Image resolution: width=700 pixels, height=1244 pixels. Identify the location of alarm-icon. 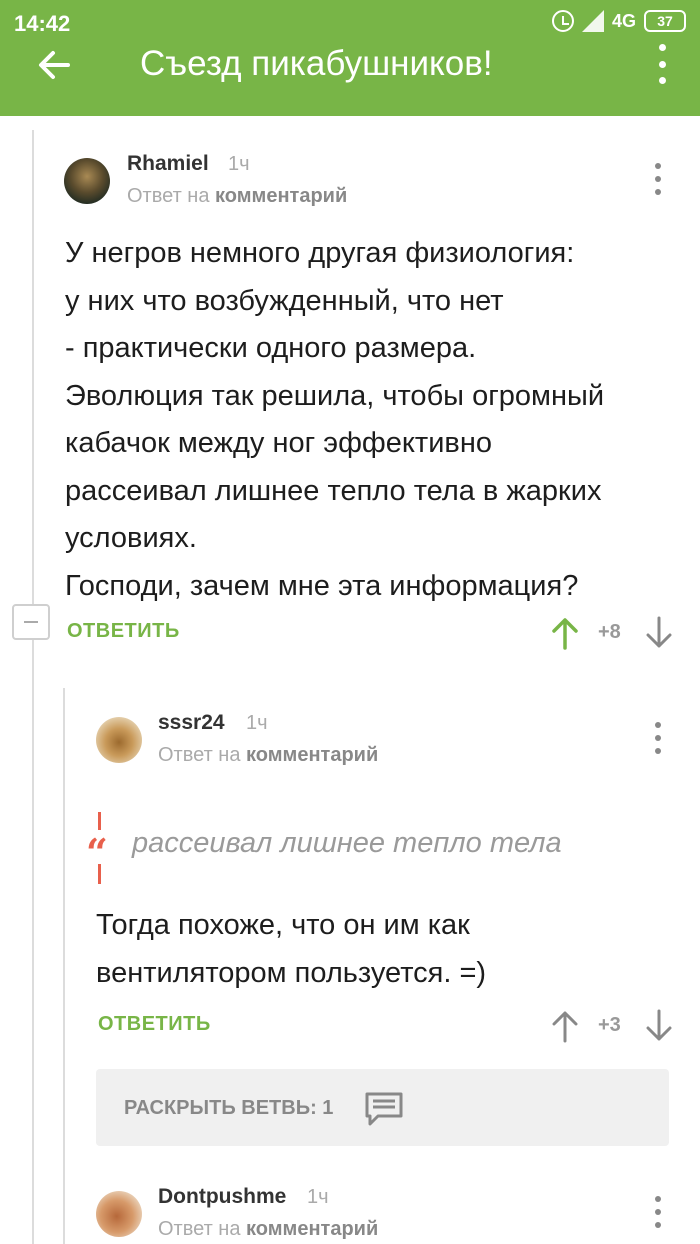
(562, 21).